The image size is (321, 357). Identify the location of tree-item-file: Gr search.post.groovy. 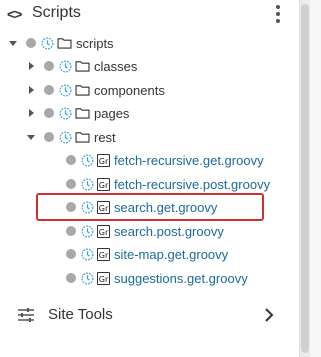
(145, 231).